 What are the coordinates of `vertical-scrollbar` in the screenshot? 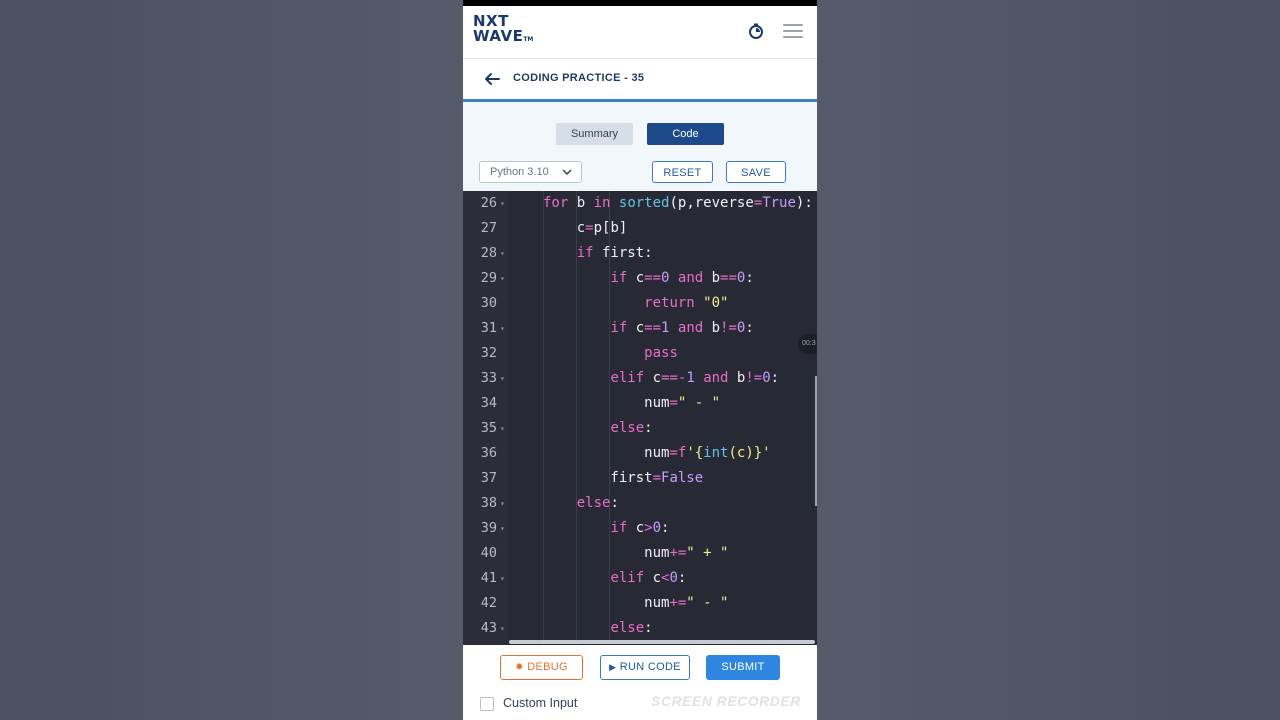 It's located at (816, 441).